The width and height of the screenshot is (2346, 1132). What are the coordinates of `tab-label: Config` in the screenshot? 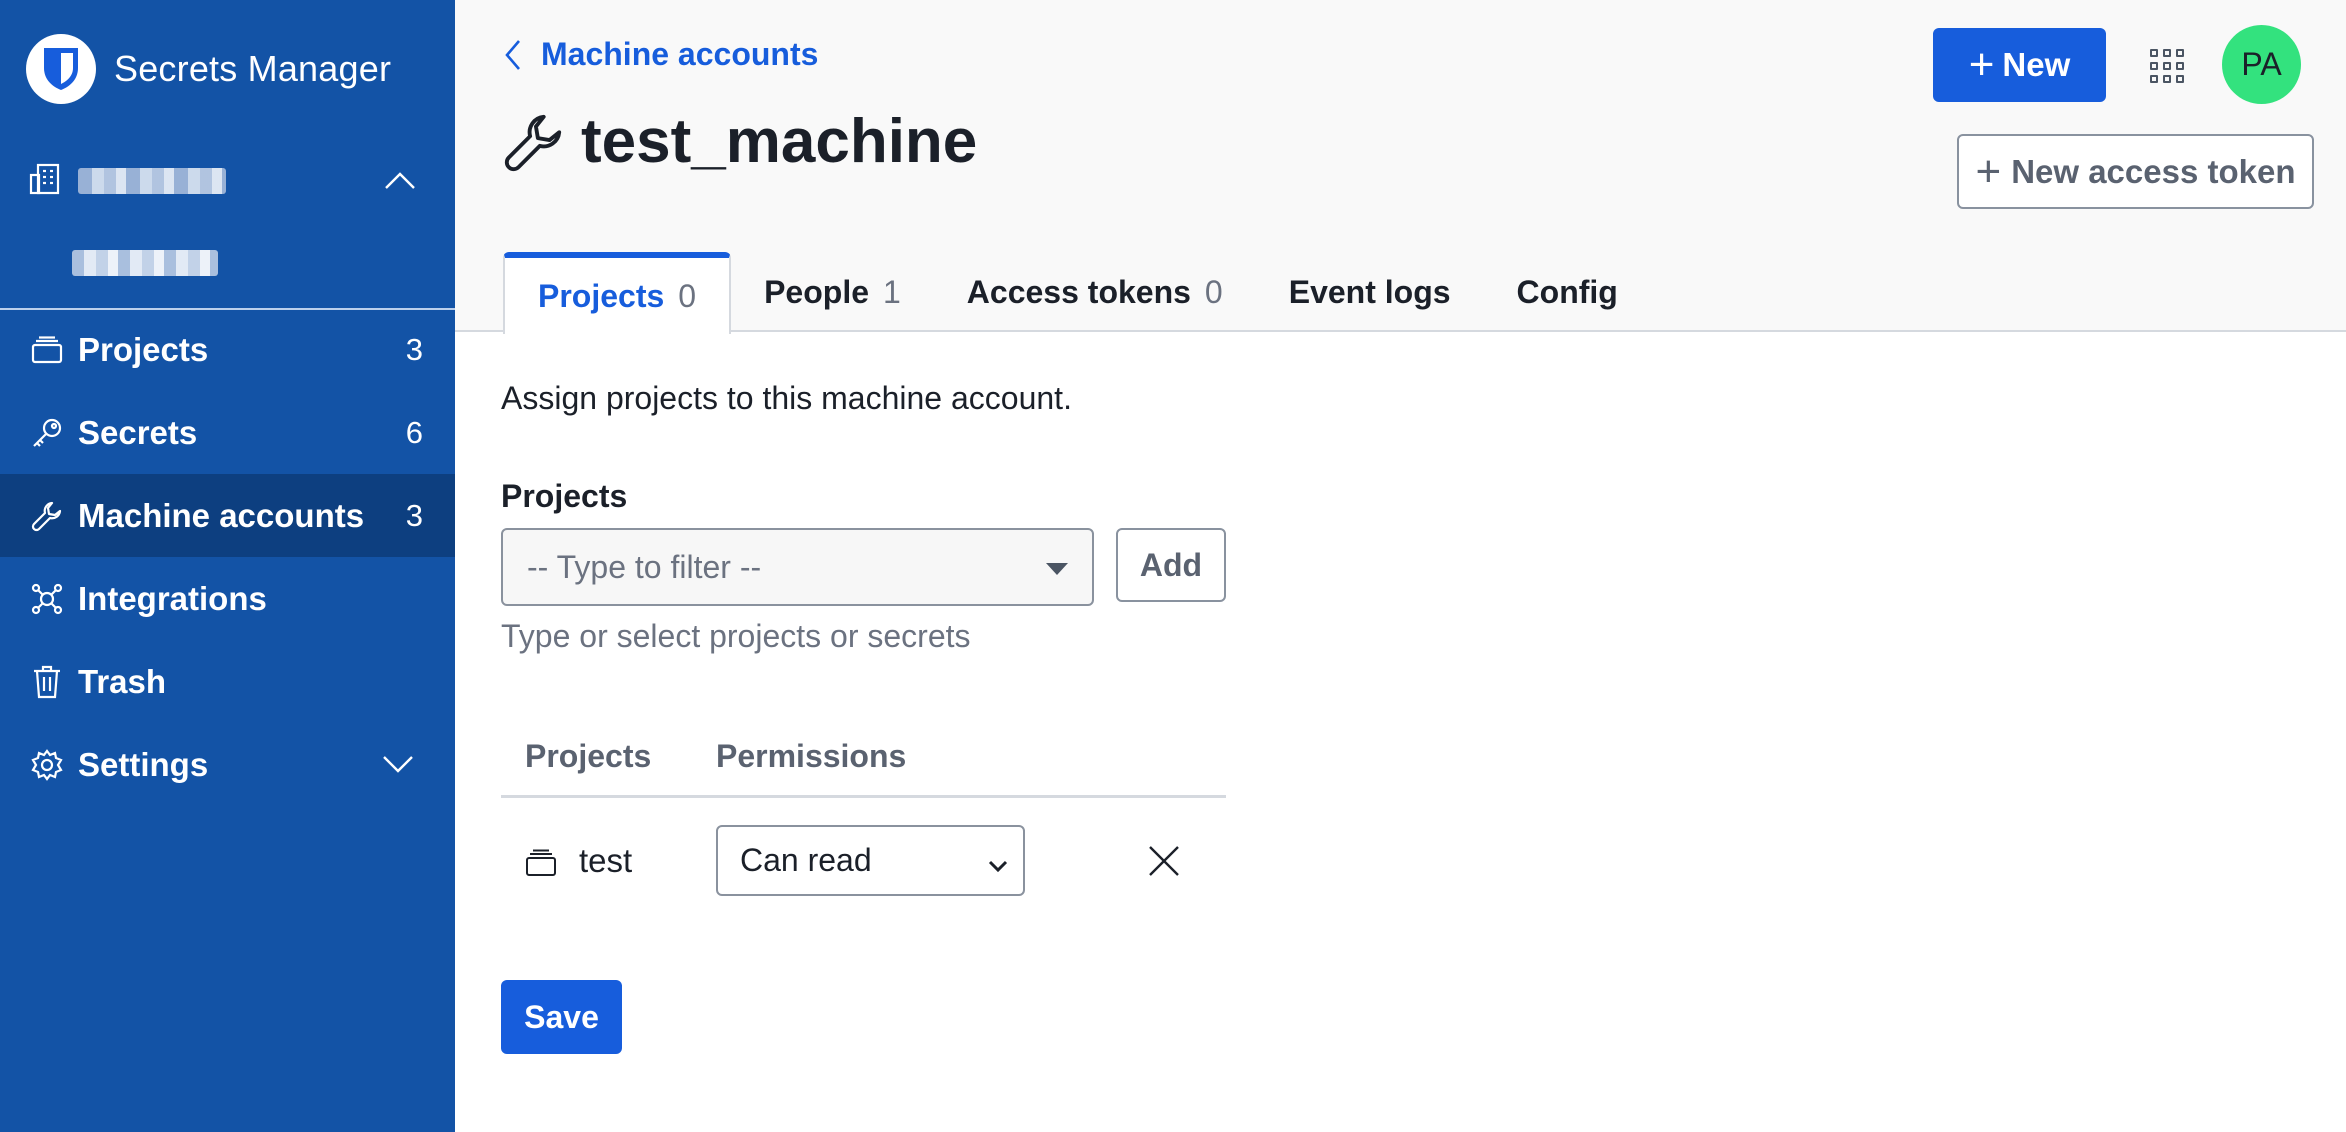 It's located at (1567, 291).